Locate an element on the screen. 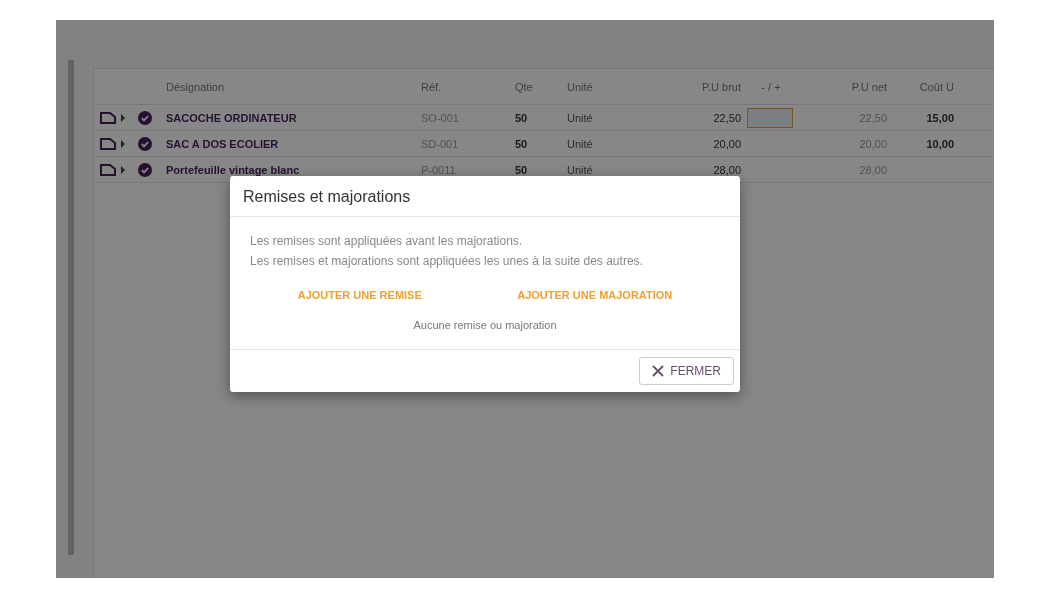  column-header: - / + is located at coordinates (771, 86).